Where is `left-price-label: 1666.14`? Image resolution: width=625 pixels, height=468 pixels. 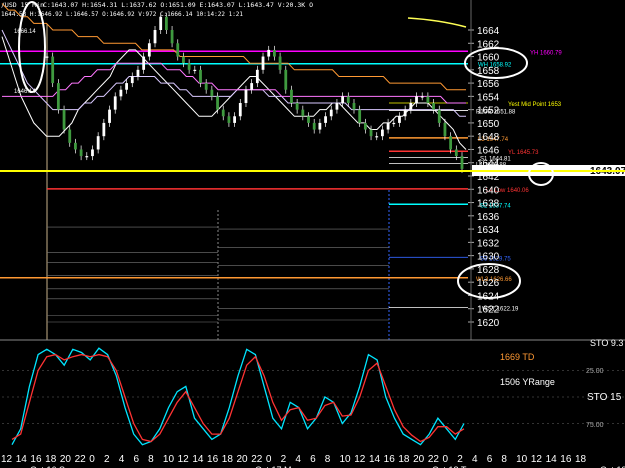 left-price-label: 1666.14 is located at coordinates (25, 32).